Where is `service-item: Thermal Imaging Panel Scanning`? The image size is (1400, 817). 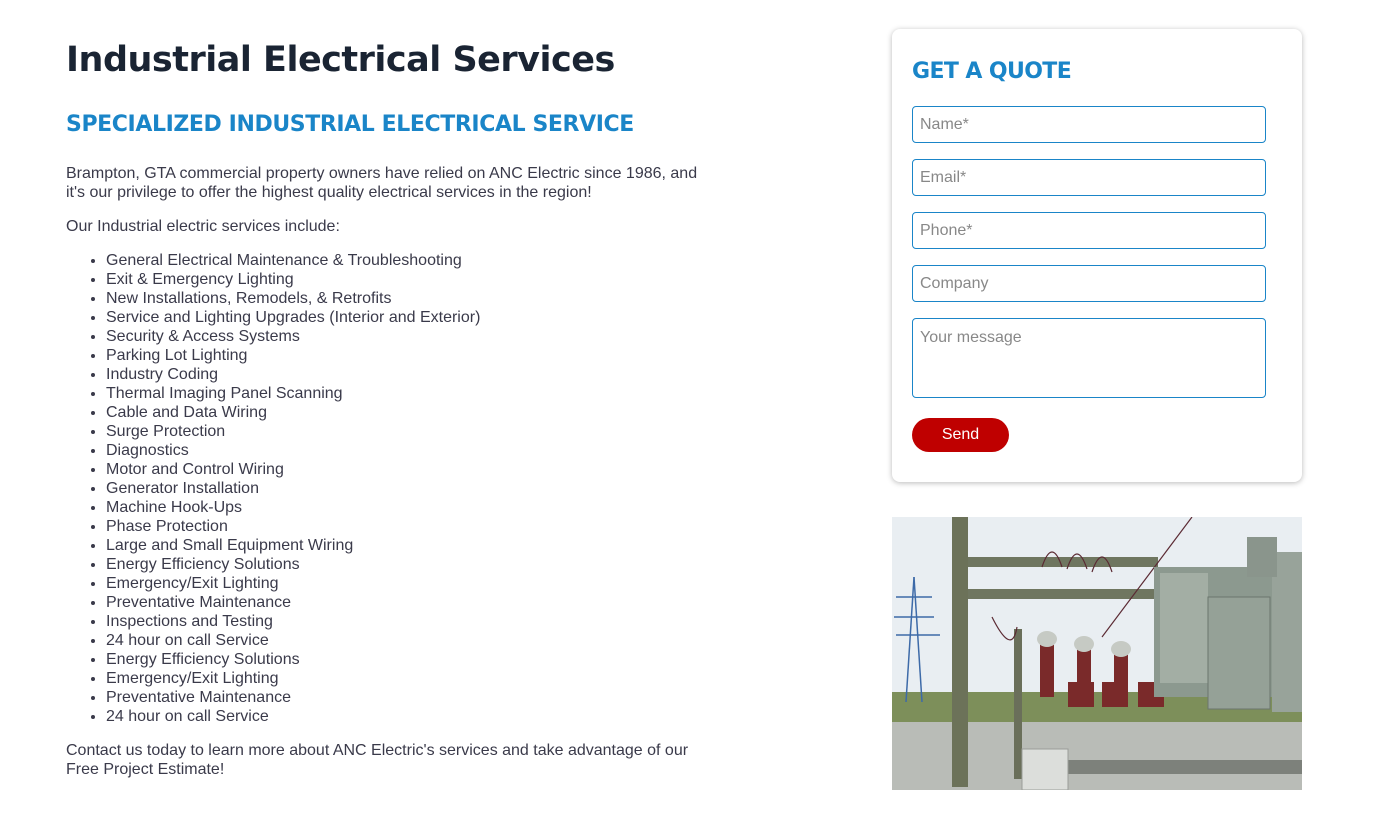 service-item: Thermal Imaging Panel Scanning is located at coordinates (406, 393).